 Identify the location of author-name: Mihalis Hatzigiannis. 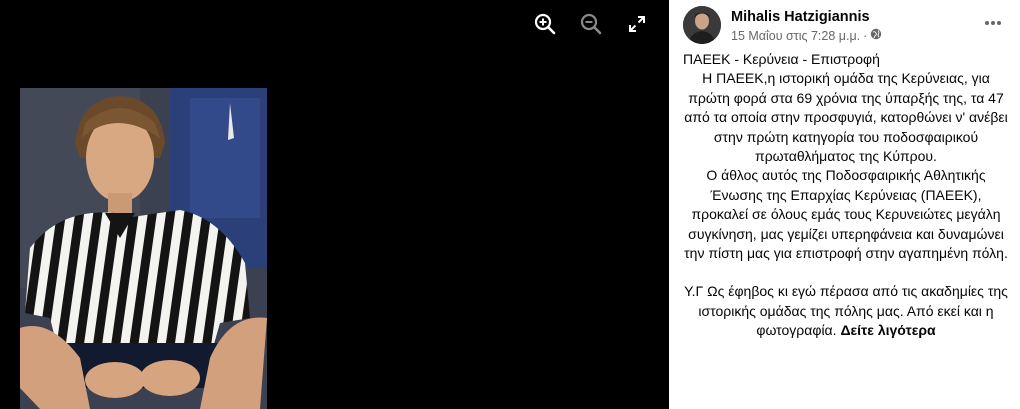
(800, 17).